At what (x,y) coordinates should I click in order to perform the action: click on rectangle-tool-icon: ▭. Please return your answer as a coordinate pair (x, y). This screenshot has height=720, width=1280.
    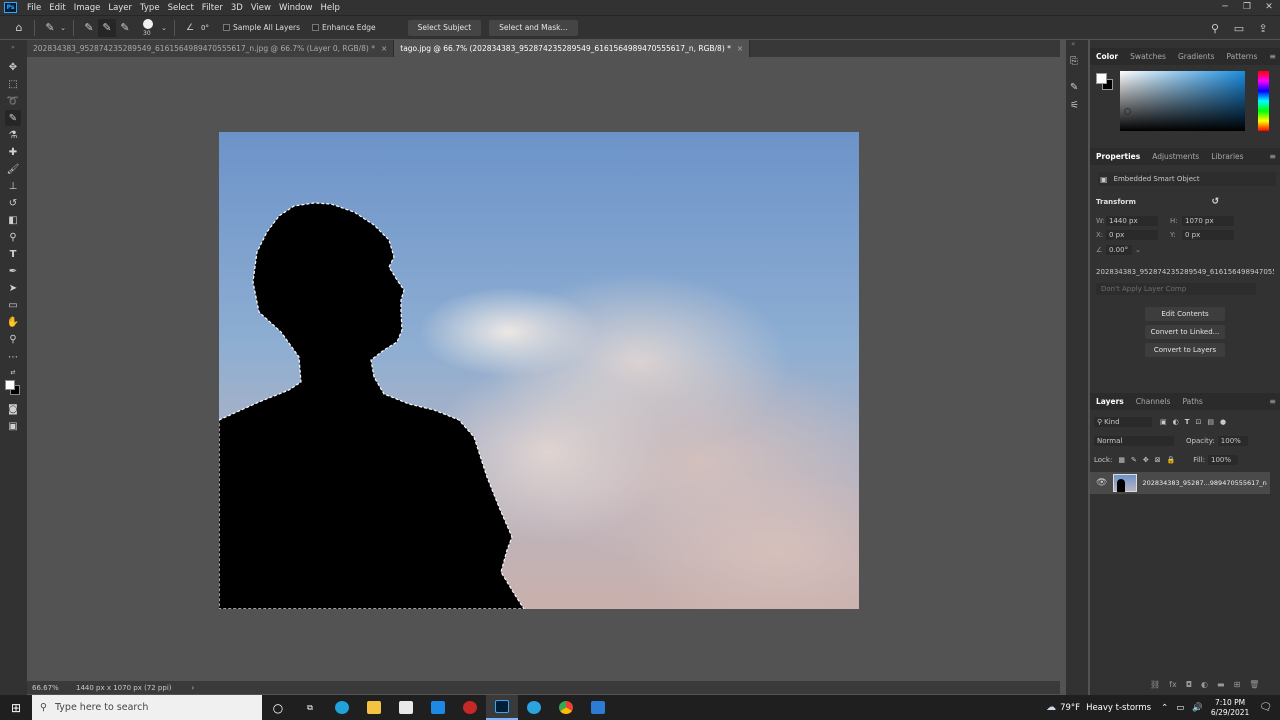
    Looking at the image, I should click on (13, 305).